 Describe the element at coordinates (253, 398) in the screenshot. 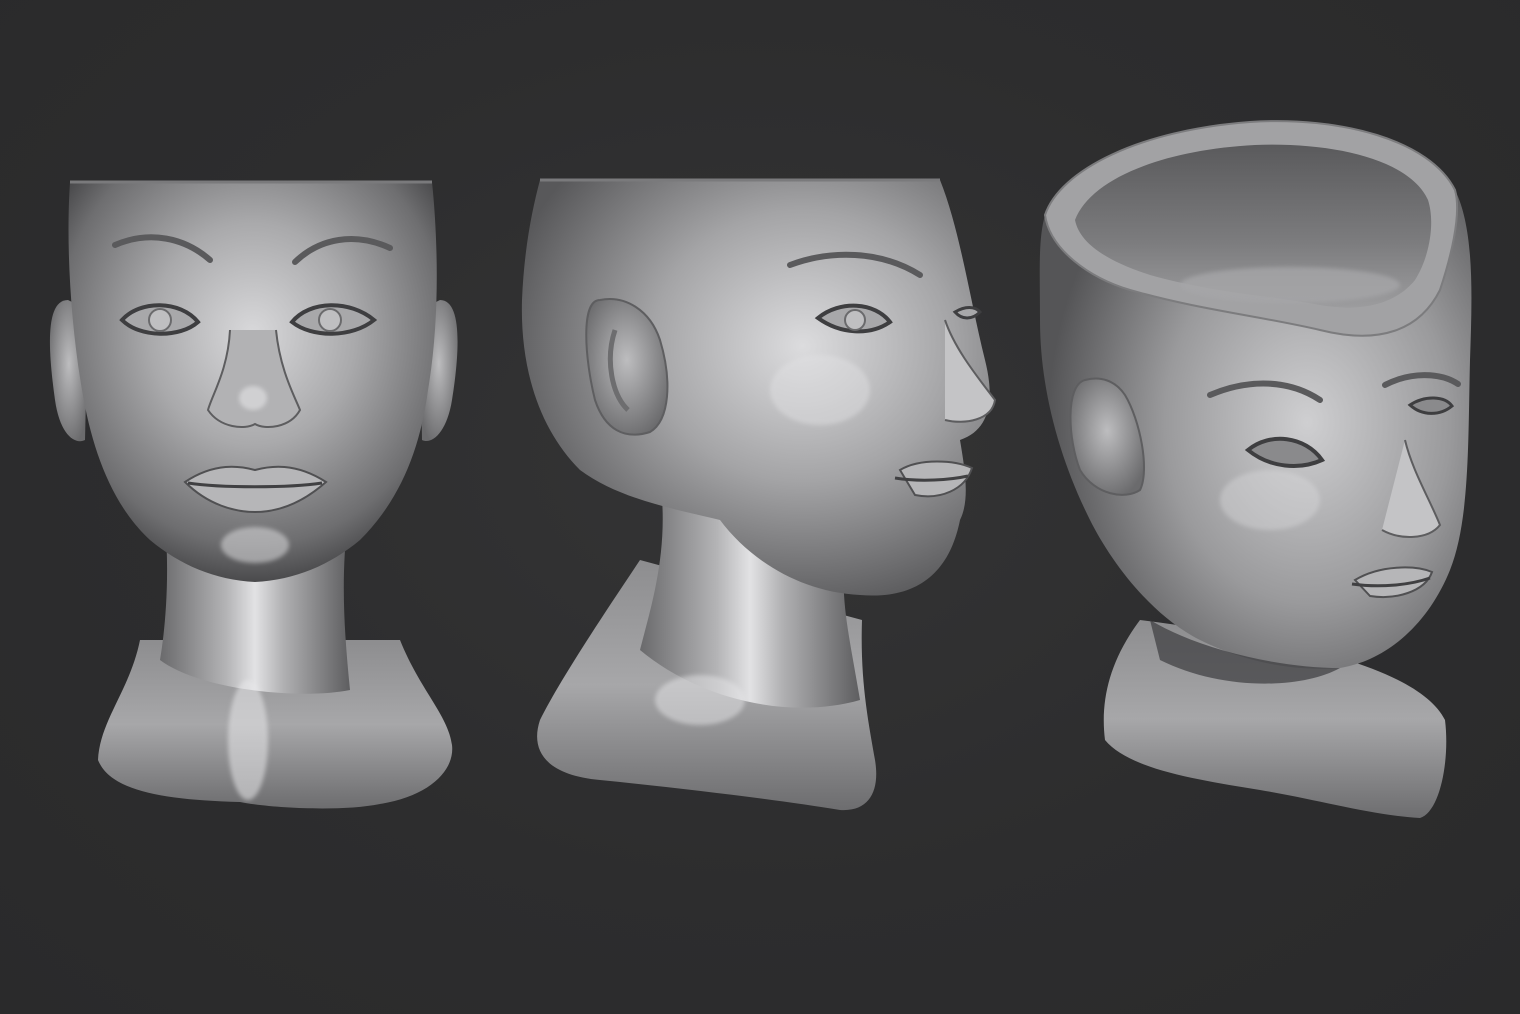

I see `front-nose-tip-highlight` at that location.